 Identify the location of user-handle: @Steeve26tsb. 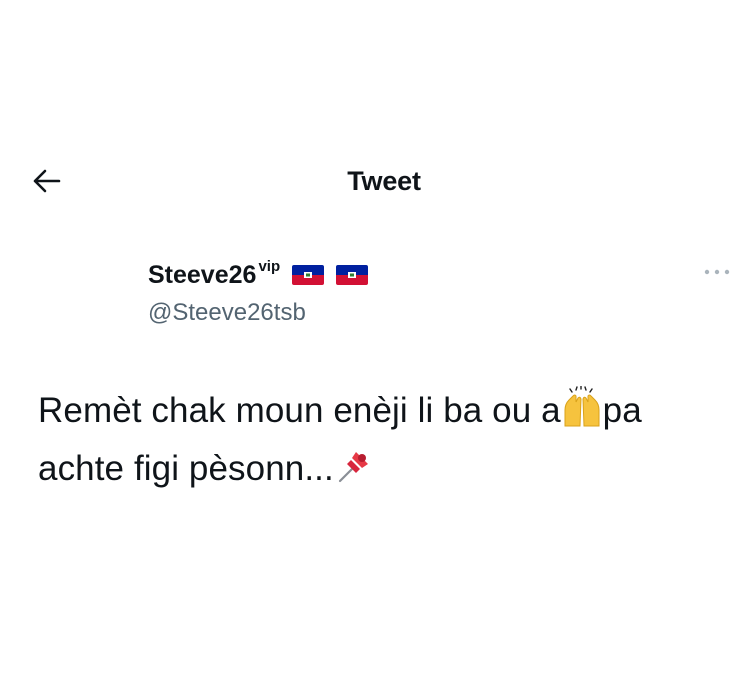
(428, 313).